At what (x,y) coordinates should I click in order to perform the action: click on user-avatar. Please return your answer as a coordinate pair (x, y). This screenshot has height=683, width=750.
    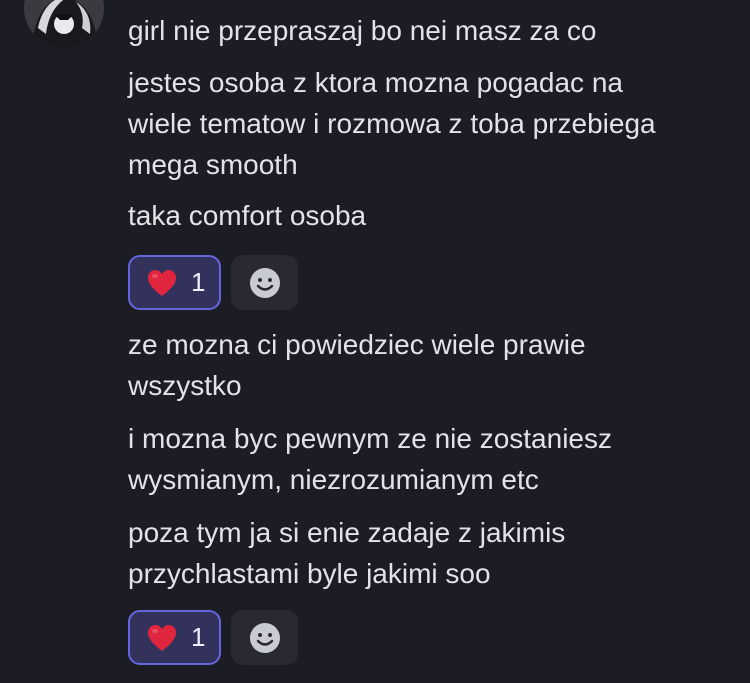
    Looking at the image, I should click on (64, 24).